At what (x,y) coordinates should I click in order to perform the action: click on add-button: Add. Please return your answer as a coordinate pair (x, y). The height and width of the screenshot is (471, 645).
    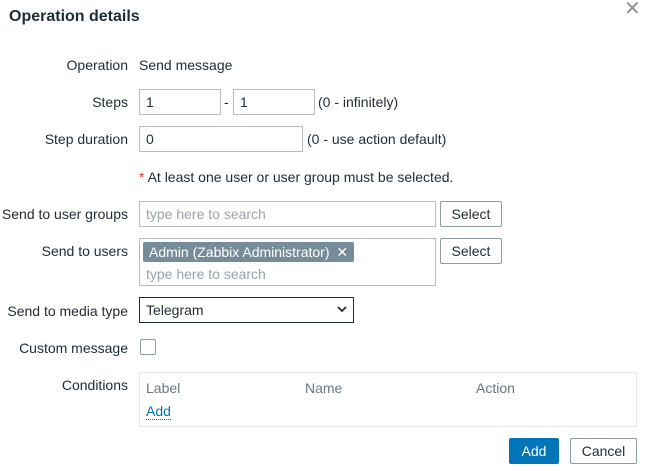
    Looking at the image, I should click on (534, 451).